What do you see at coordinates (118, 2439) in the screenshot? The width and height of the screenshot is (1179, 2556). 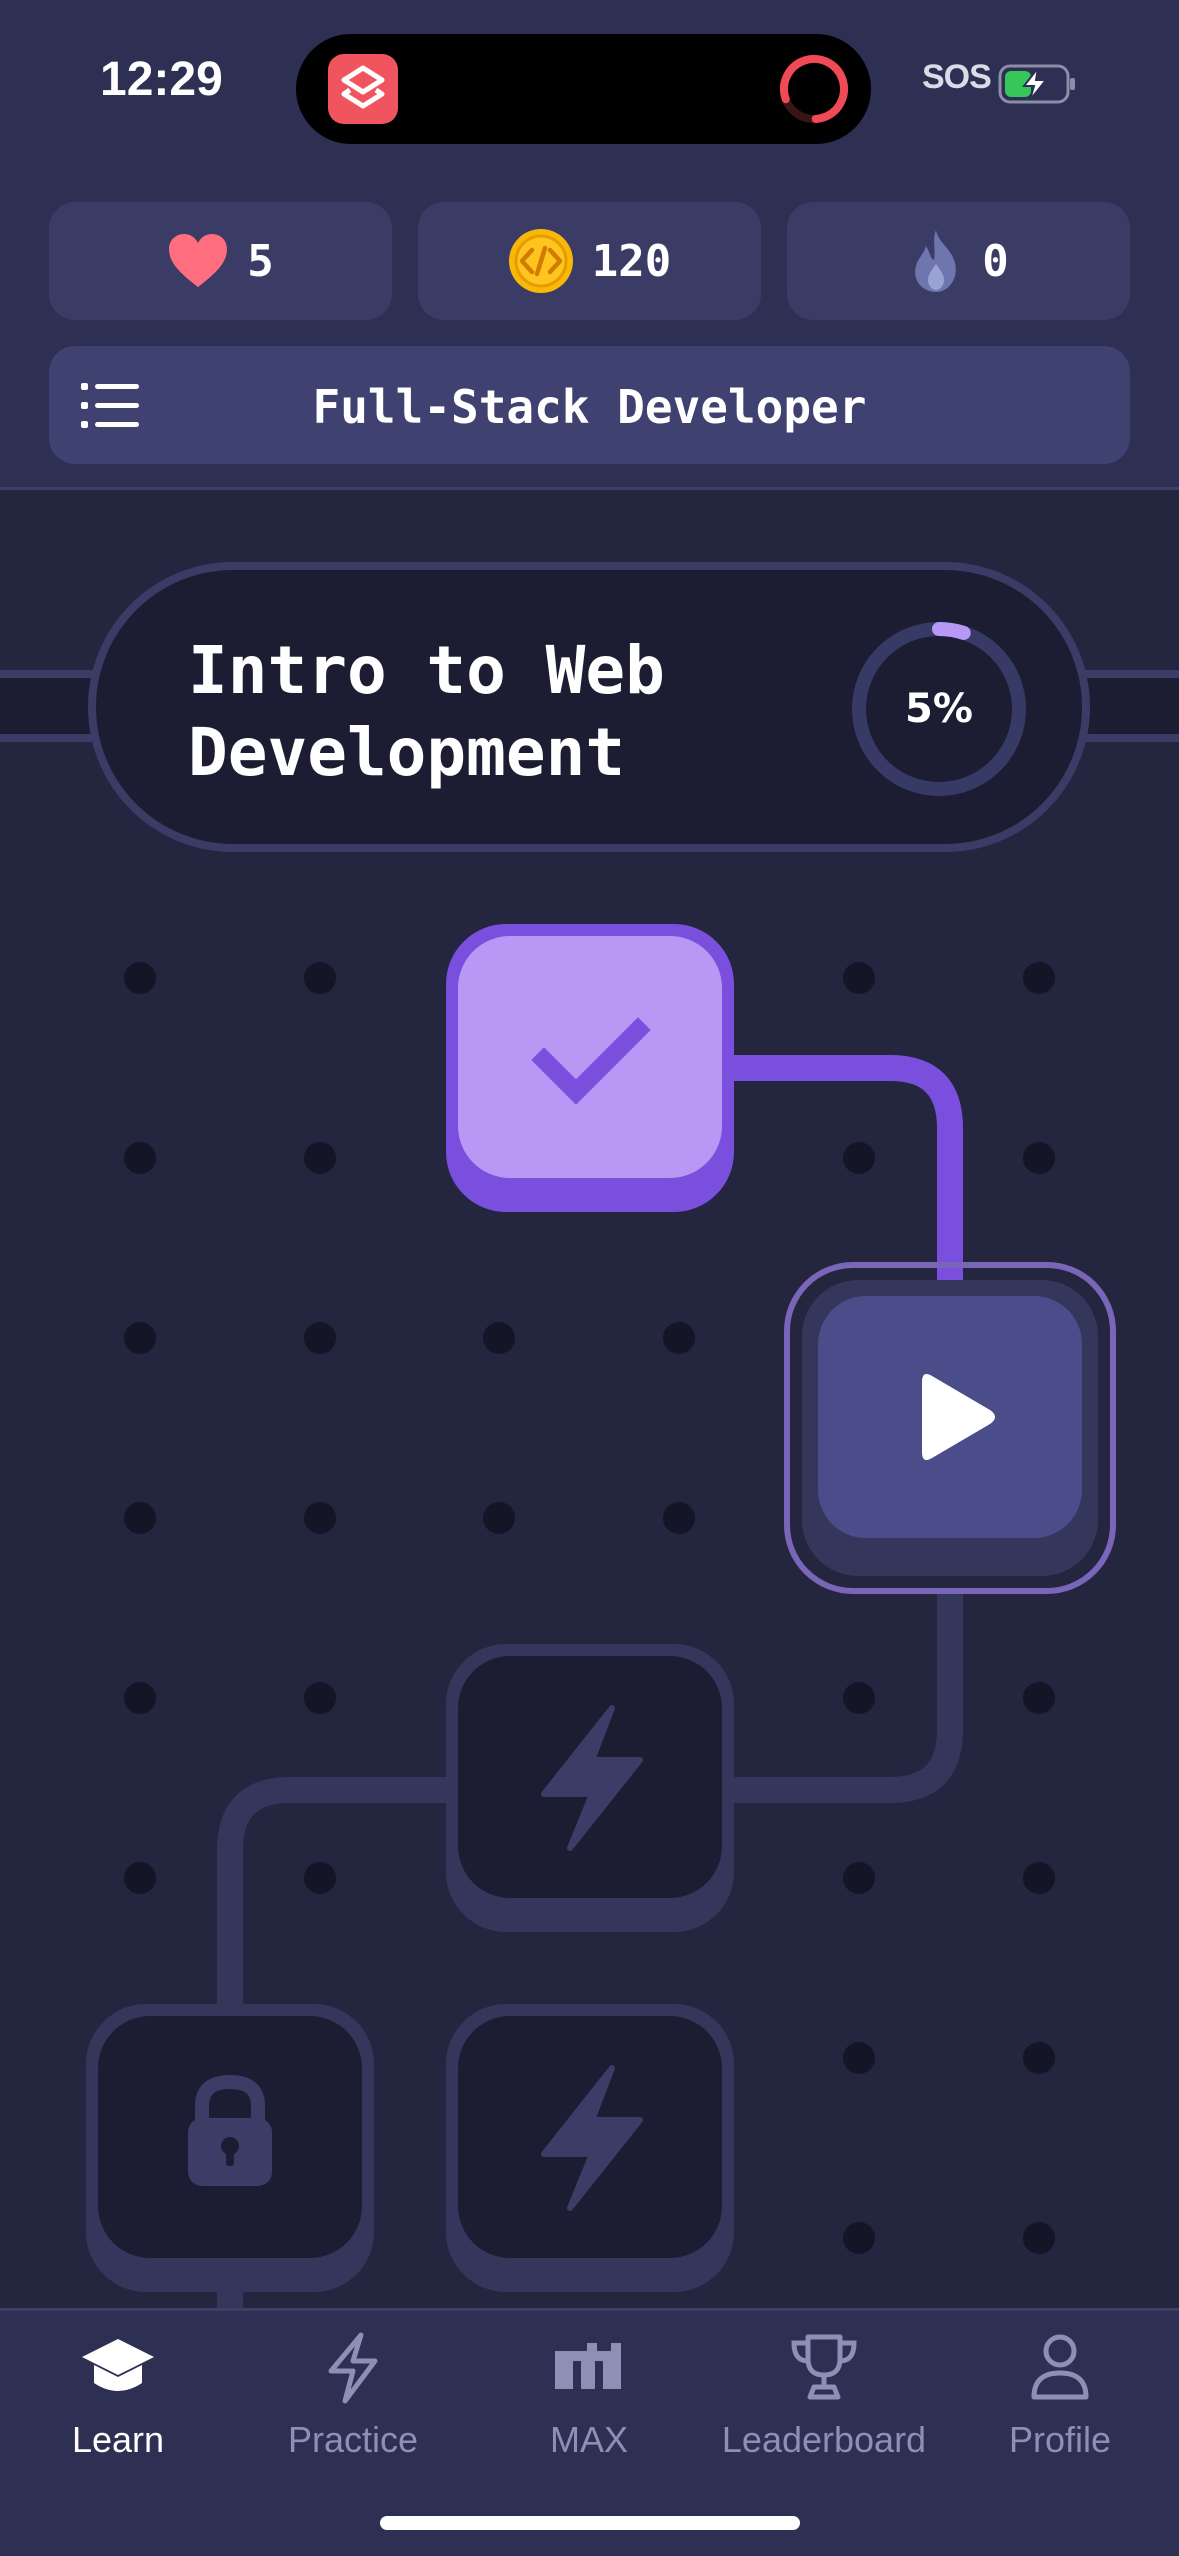 I see `nav-learn-label: Learn` at bounding box center [118, 2439].